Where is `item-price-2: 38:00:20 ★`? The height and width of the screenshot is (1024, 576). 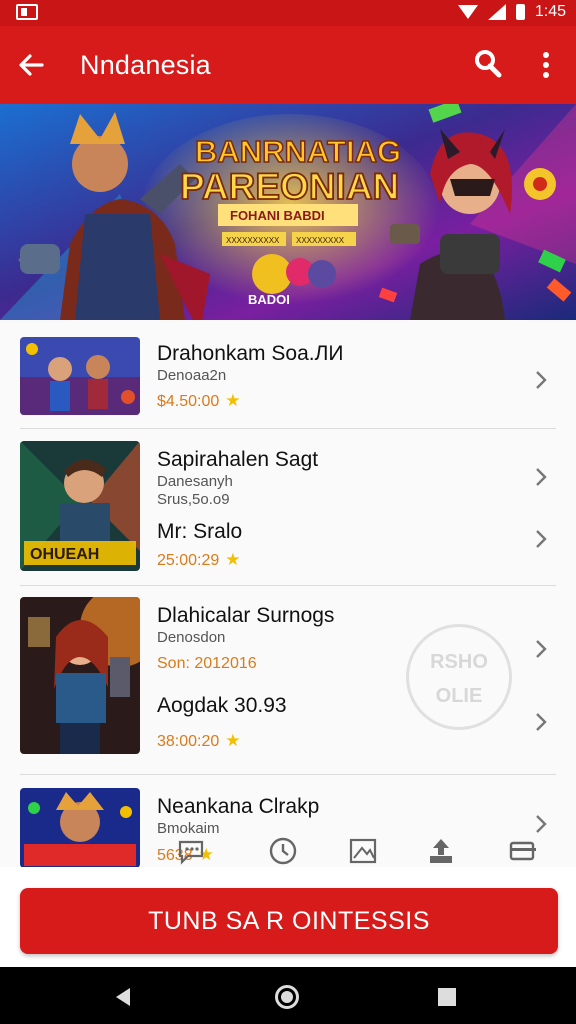 item-price-2: 38:00:20 ★ is located at coordinates (199, 741).